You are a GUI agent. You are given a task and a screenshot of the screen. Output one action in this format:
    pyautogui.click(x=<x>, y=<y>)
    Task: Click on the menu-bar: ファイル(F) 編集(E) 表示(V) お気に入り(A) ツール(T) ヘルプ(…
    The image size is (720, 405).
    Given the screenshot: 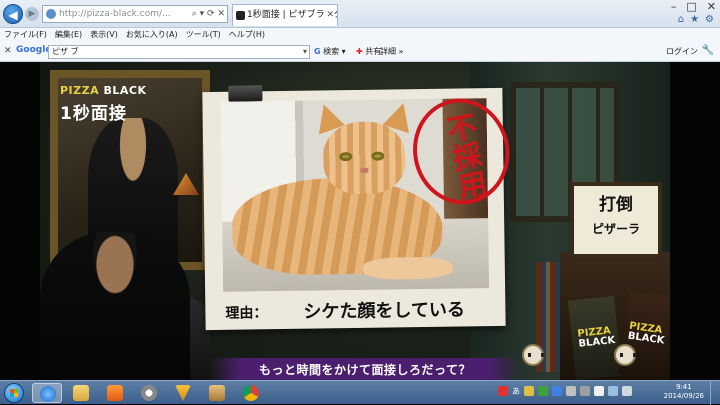 What is the action you would take?
    pyautogui.click(x=360, y=35)
    